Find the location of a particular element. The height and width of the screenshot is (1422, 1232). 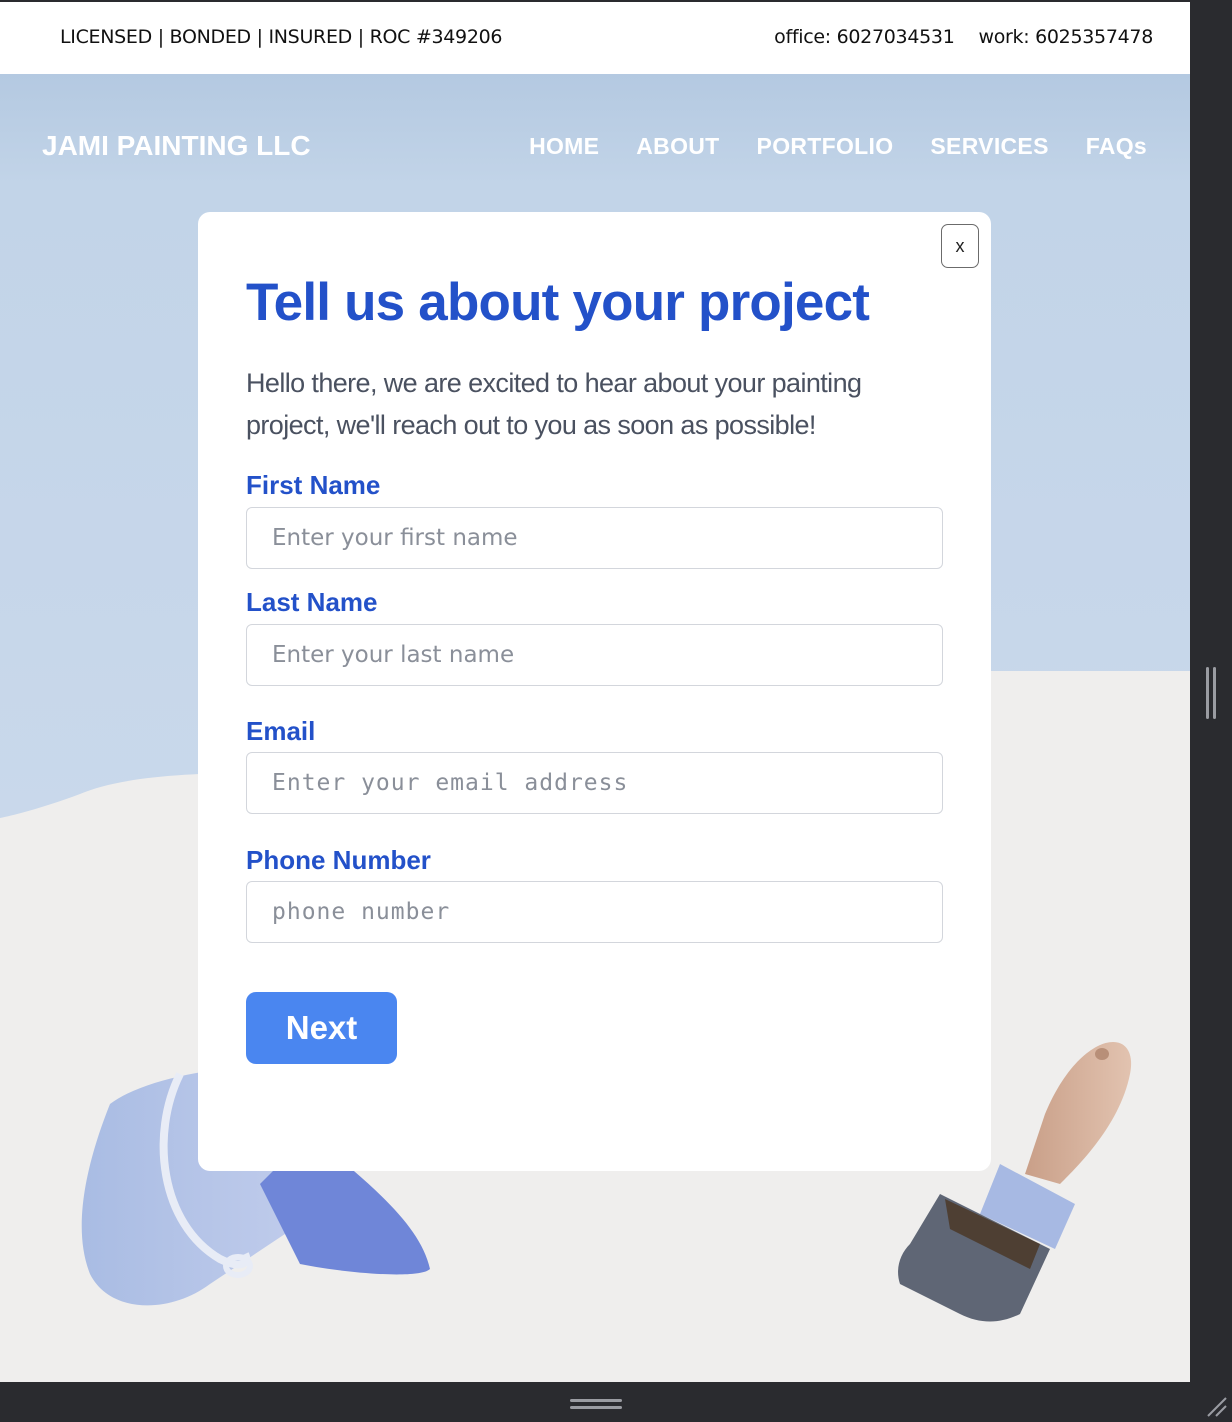

nav-about: ABOUT is located at coordinates (677, 146).